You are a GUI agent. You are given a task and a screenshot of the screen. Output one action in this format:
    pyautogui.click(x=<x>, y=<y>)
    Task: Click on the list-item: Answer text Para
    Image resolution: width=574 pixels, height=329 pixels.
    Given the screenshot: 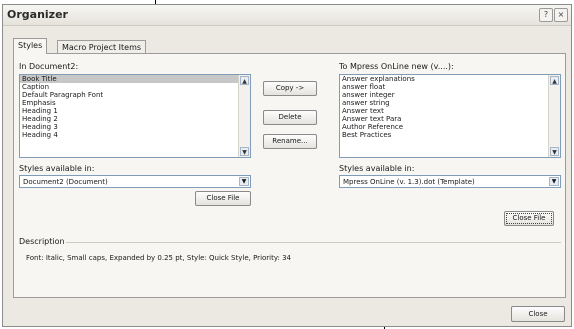 What is the action you would take?
    pyautogui.click(x=450, y=119)
    